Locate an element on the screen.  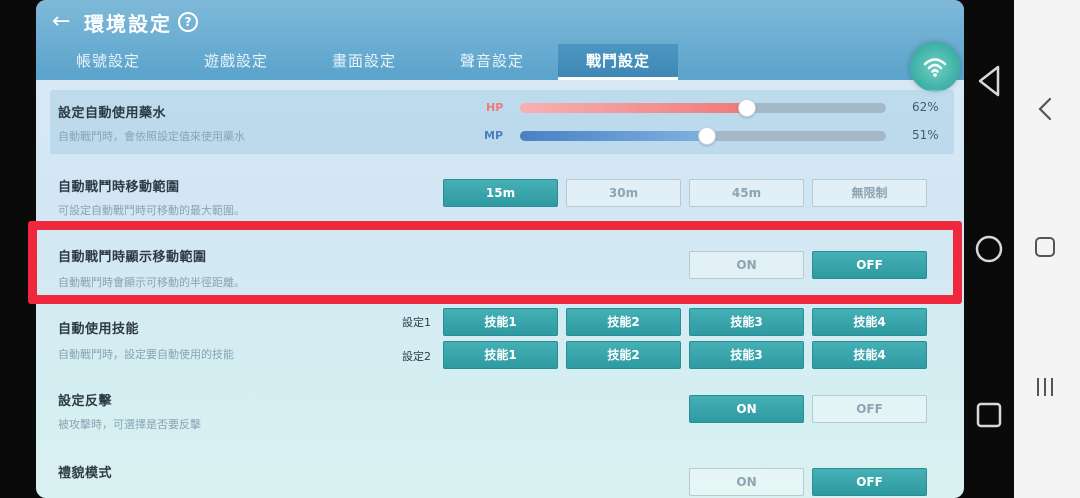
back-triangle-icon is located at coordinates (989, 81).